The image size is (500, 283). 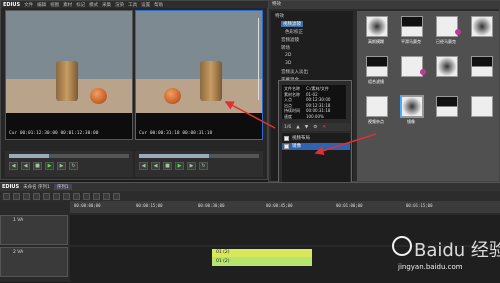 What do you see at coordinates (28, 5) in the screenshot?
I see `menu-file: 文件` at bounding box center [28, 5].